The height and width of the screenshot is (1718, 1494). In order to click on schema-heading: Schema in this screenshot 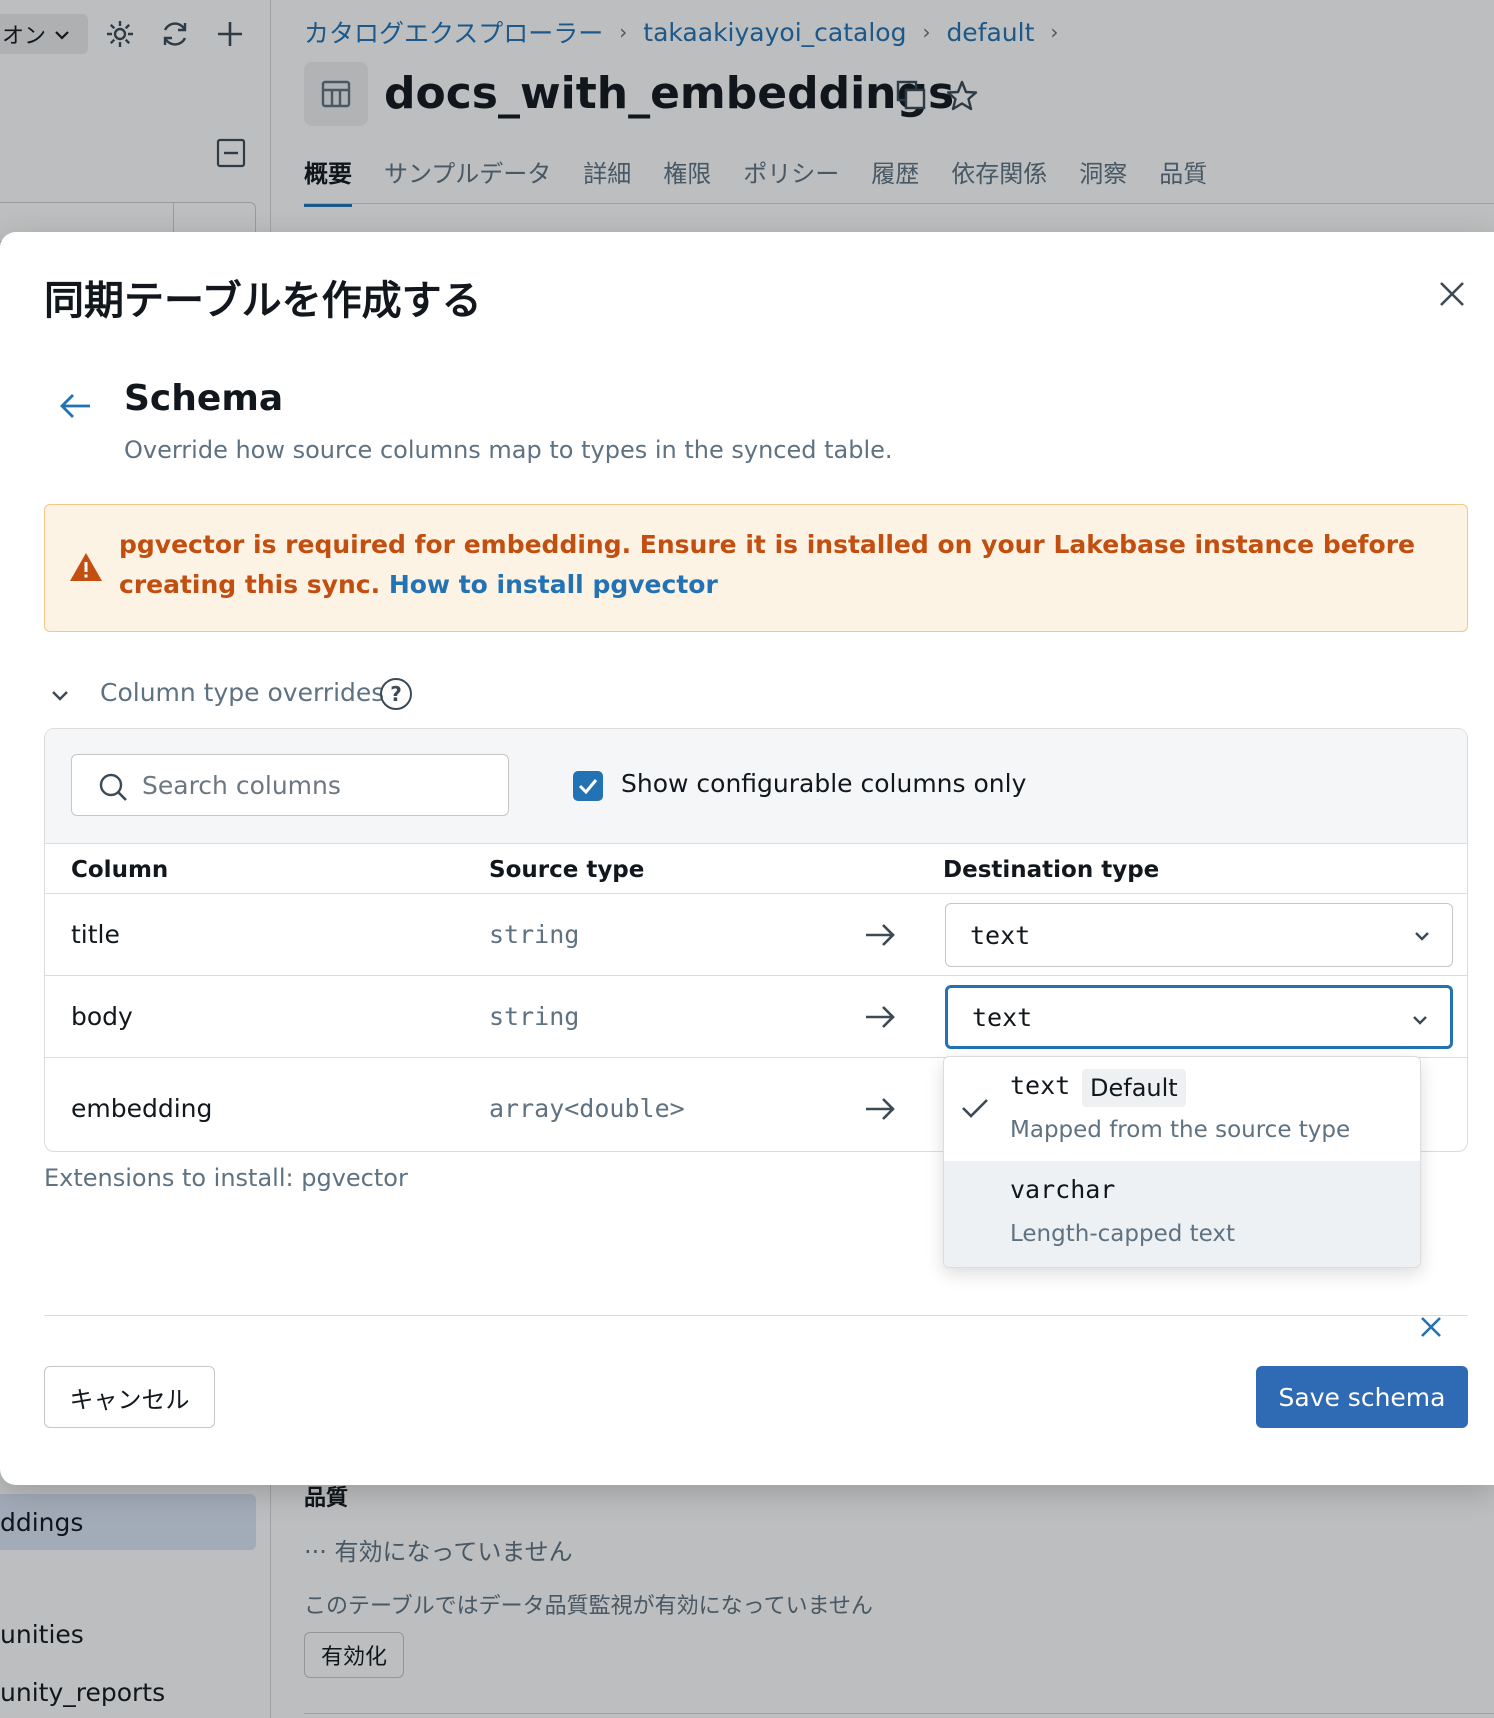, I will do `click(204, 398)`.